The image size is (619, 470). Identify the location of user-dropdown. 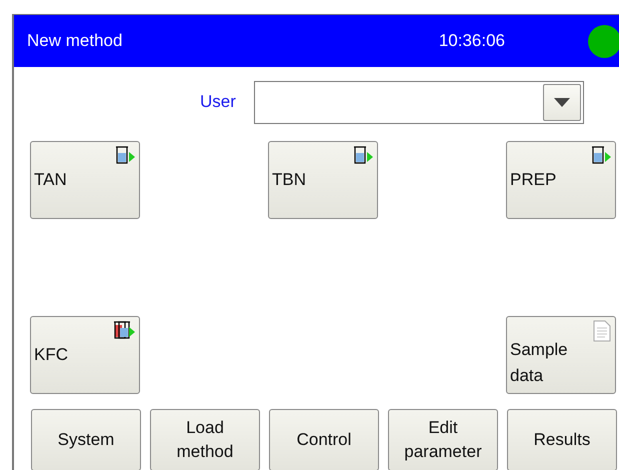
(419, 102).